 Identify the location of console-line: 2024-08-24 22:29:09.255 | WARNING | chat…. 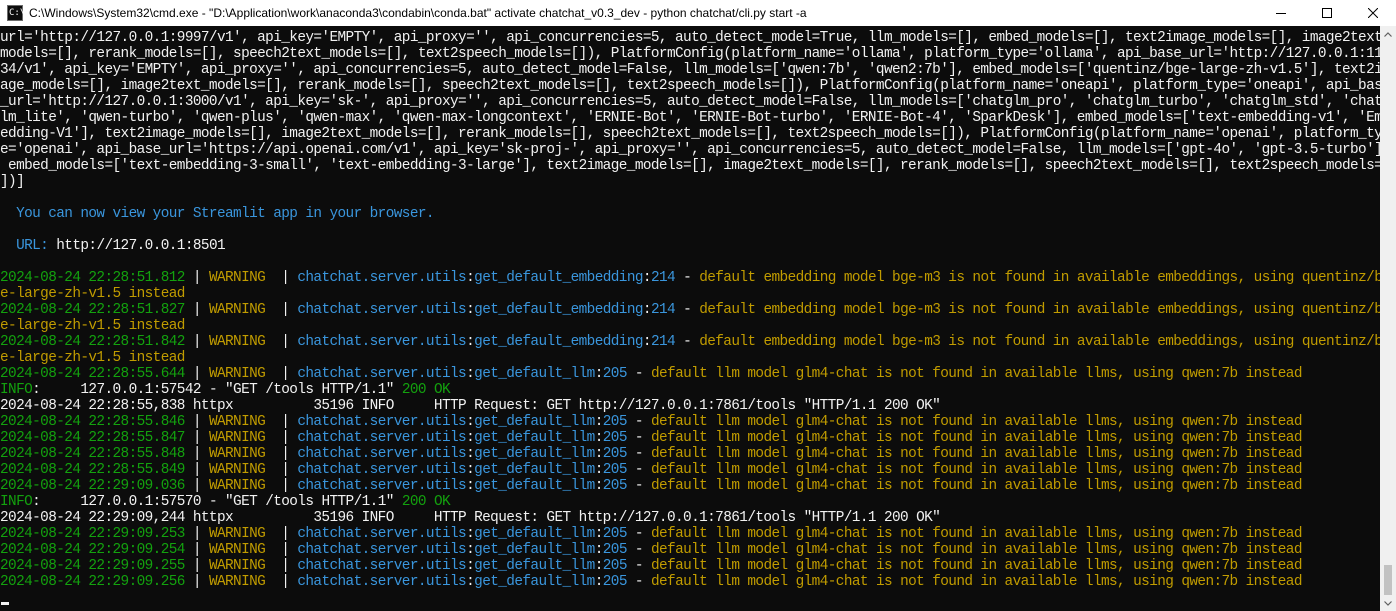
(651, 566).